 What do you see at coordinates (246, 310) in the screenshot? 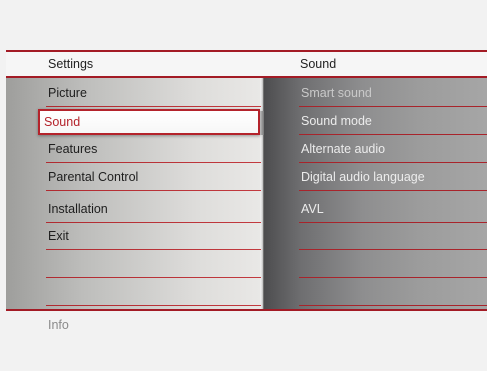
I see `bottom-divider` at bounding box center [246, 310].